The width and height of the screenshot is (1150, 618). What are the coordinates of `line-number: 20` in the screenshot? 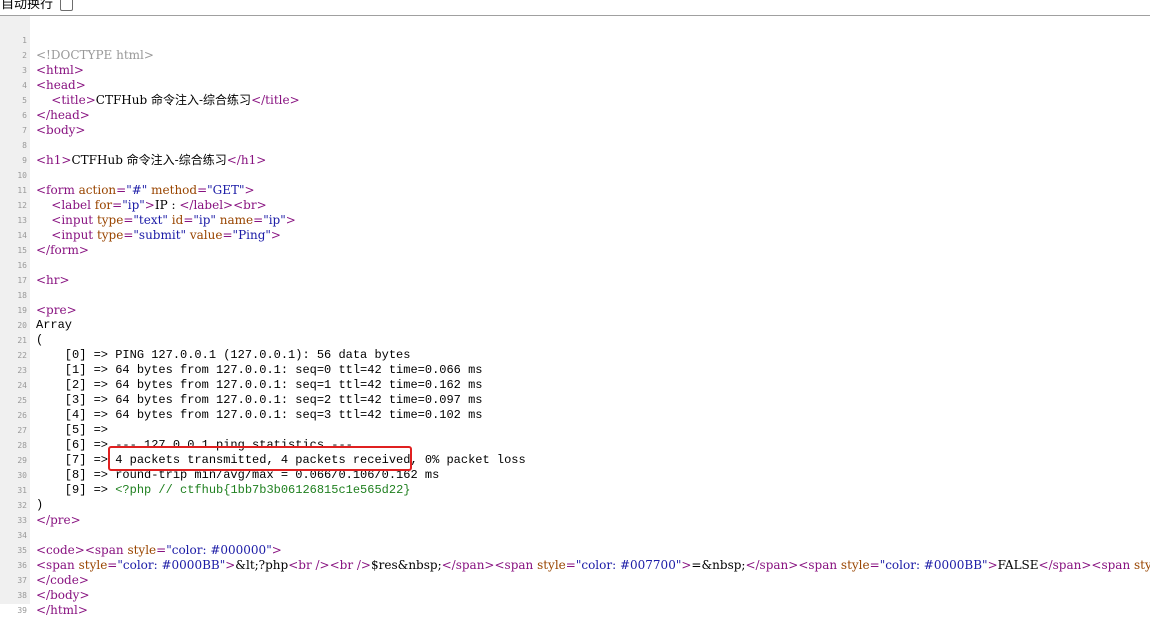 It's located at (22, 325).